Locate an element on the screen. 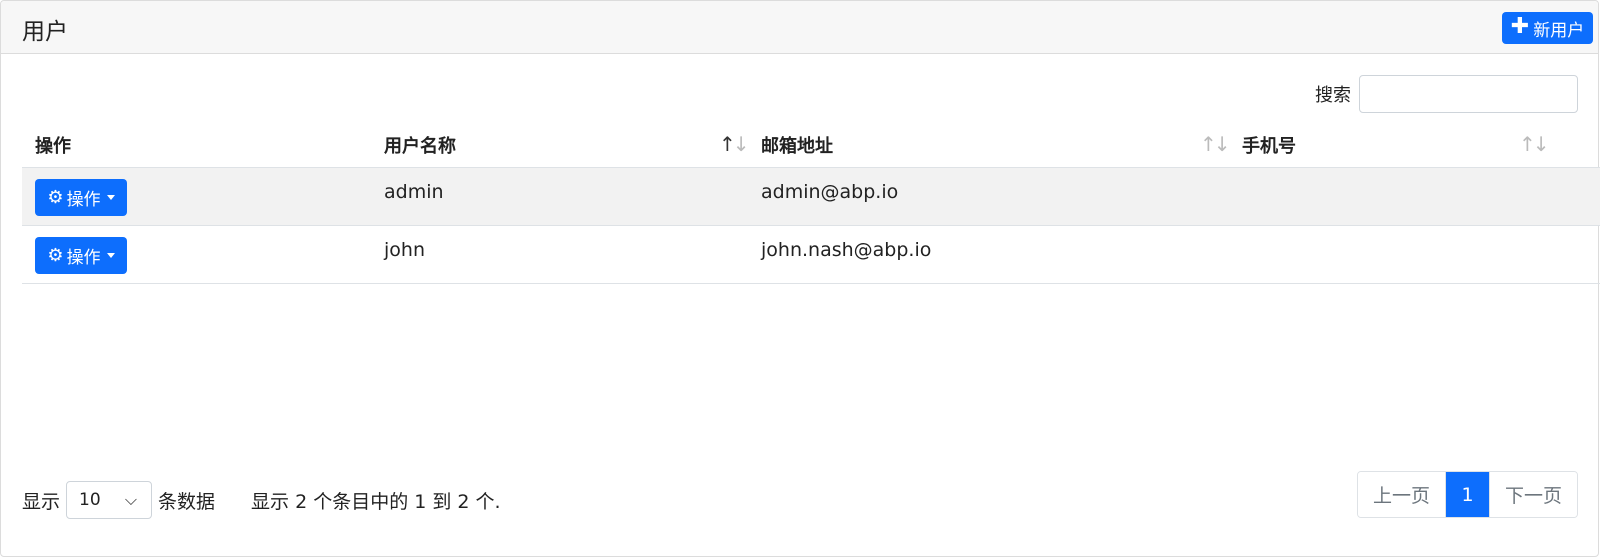  table-row: ⚙ 操作 admin admin@abp.io is located at coordinates (811, 197).